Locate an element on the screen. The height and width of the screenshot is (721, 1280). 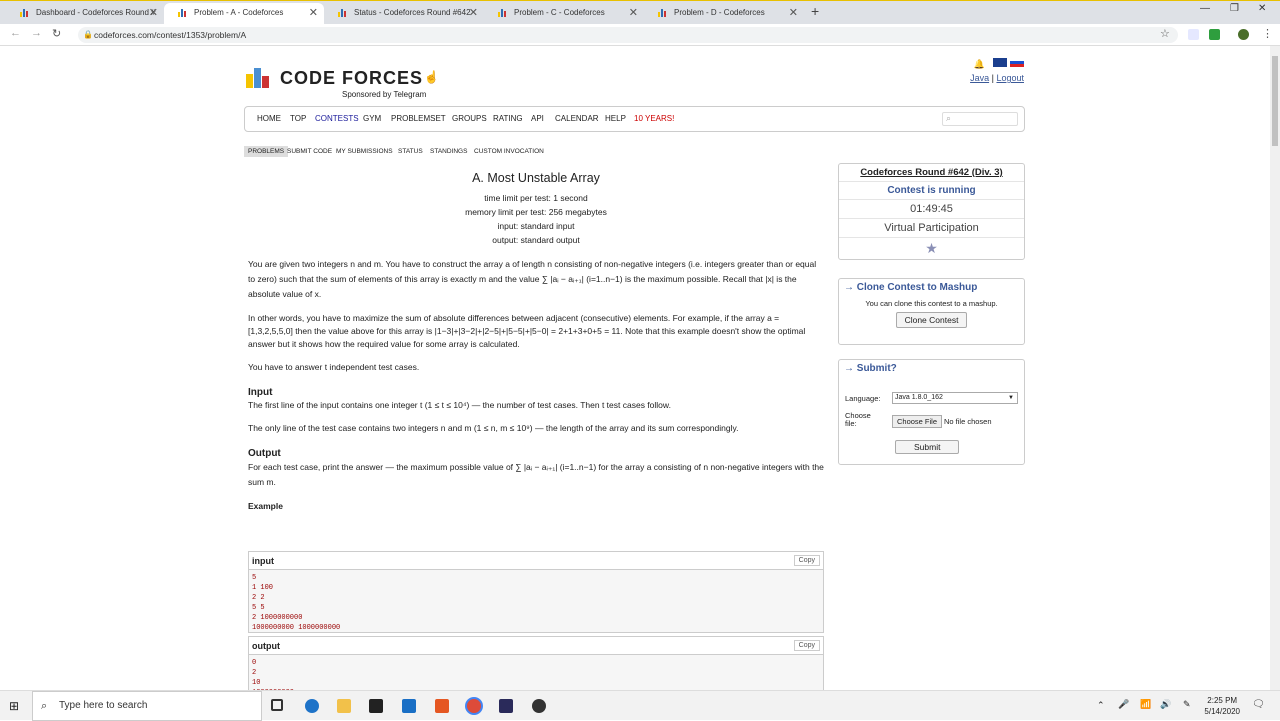
file-explorer-icon is located at coordinates (344, 706).